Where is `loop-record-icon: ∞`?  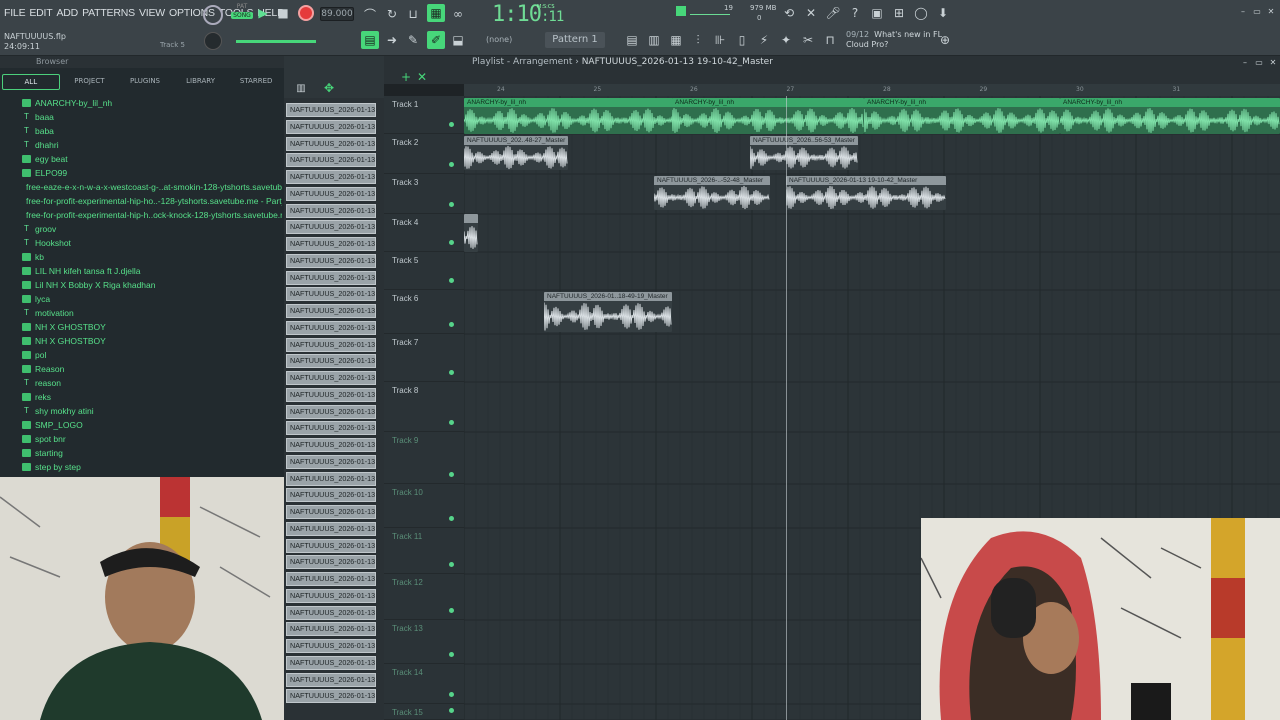 loop-record-icon: ∞ is located at coordinates (458, 14).